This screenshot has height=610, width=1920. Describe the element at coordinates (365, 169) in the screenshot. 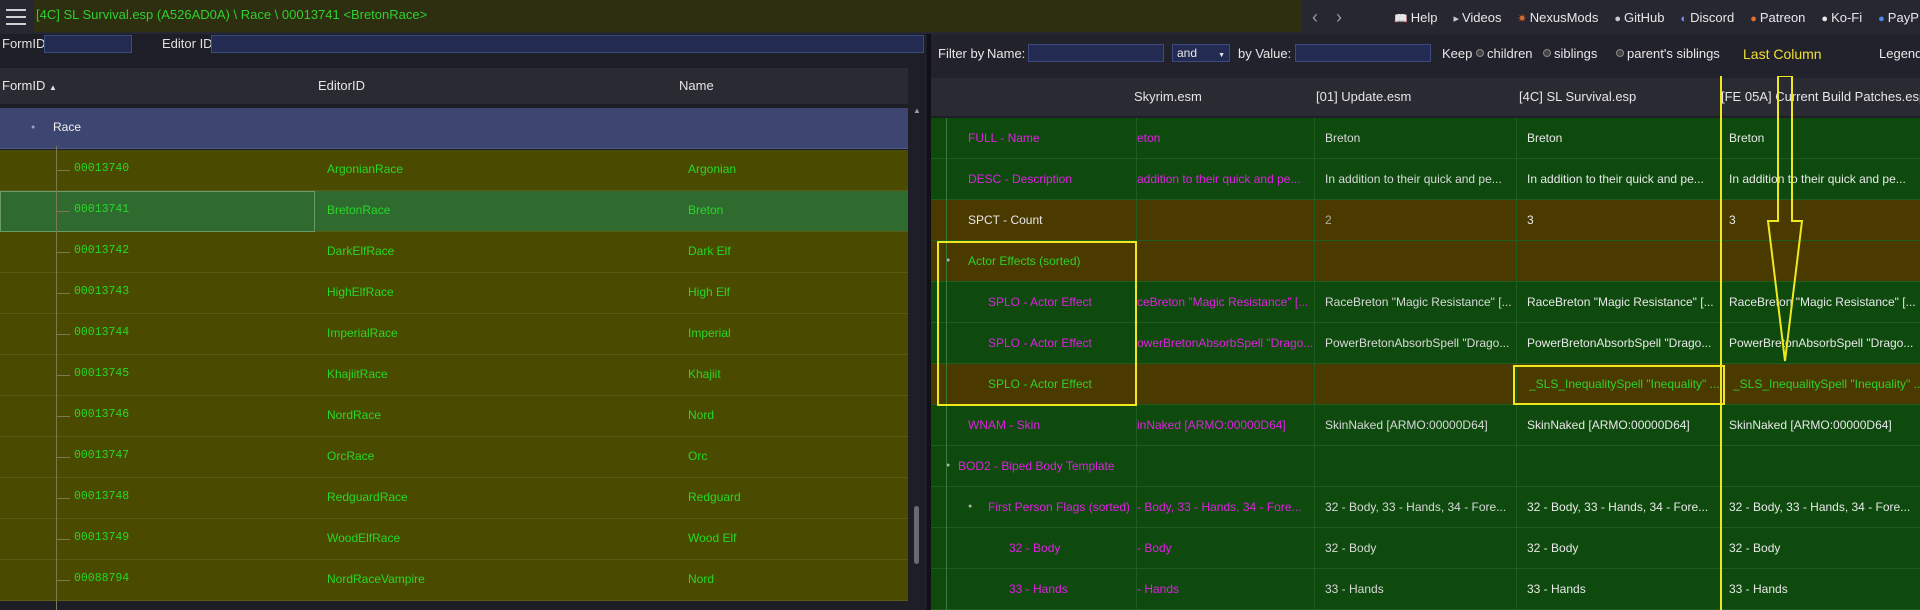

I see `row-editorid: ArgonianRace` at that location.